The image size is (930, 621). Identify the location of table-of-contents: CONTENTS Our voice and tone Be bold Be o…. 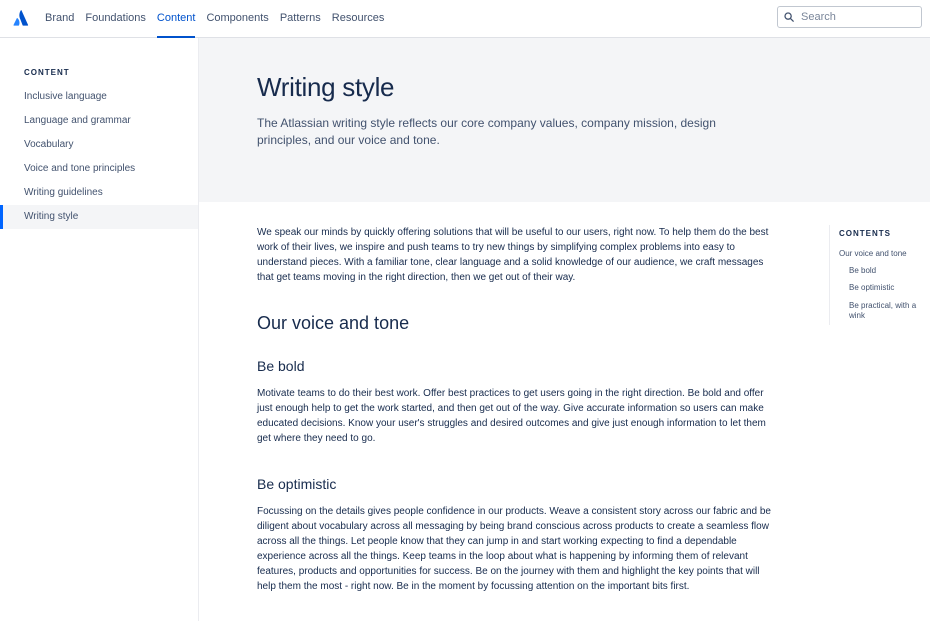
(879, 275).